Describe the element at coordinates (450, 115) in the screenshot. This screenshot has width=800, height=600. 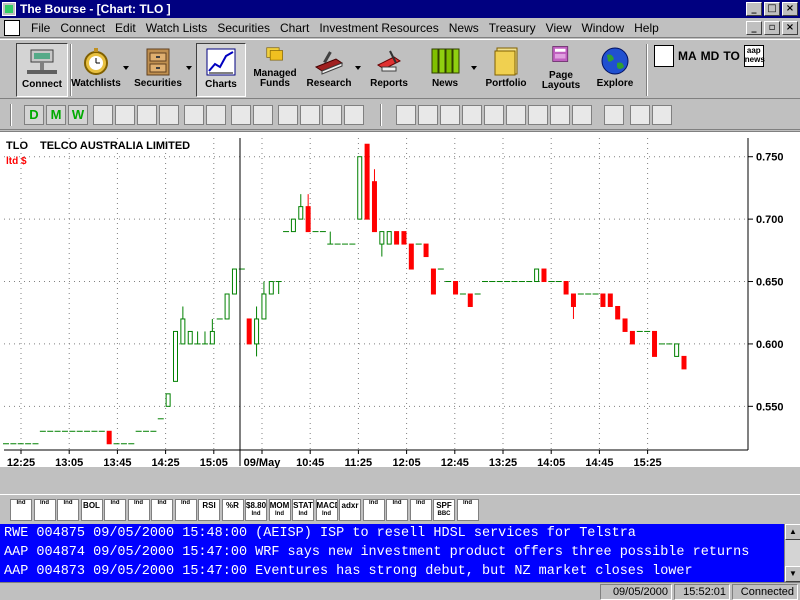
I see `checkbox-option-icon` at that location.